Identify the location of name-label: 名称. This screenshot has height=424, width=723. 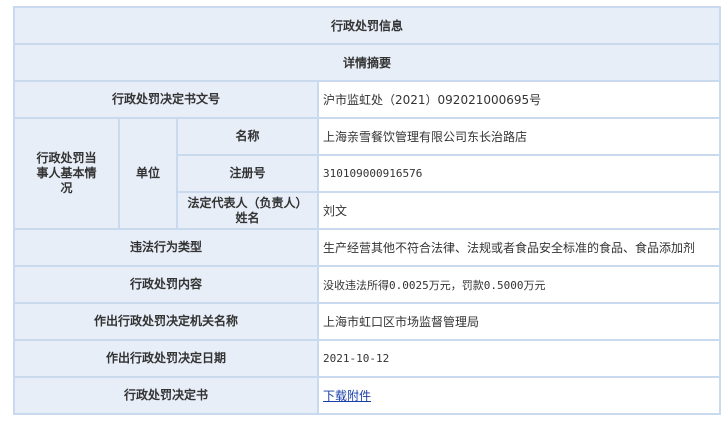
(247, 136).